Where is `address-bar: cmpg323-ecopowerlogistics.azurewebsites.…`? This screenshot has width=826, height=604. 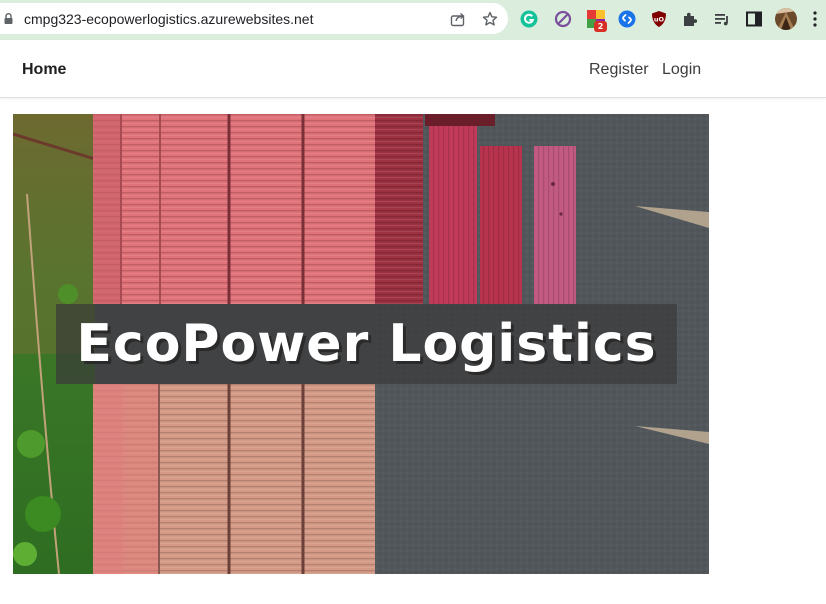
address-bar: cmpg323-ecopowerlogistics.azurewebsites.… is located at coordinates (254, 18).